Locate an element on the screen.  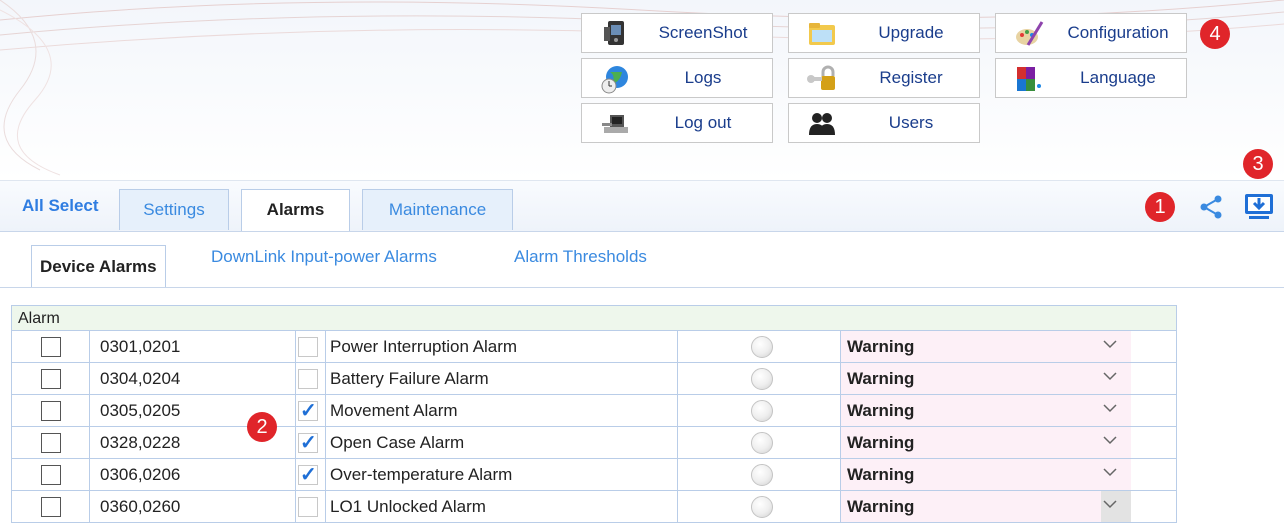
configuration-button: Configuration is located at coordinates (1091, 33).